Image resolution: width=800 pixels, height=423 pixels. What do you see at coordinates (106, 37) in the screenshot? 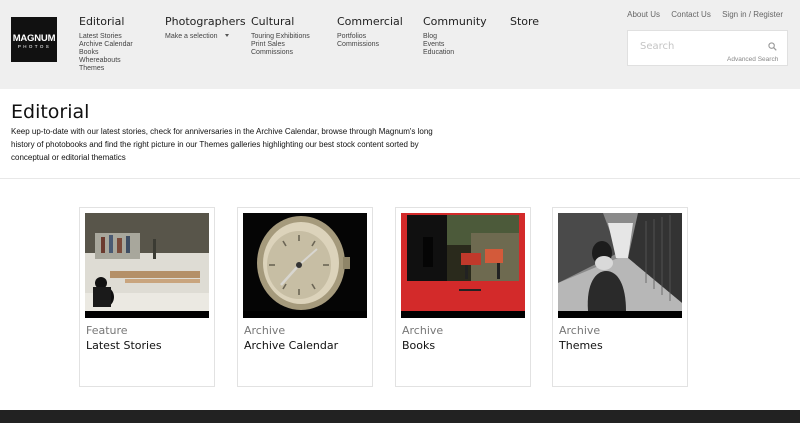
I see `nav-link-latest-stories: Latest Stories` at bounding box center [106, 37].